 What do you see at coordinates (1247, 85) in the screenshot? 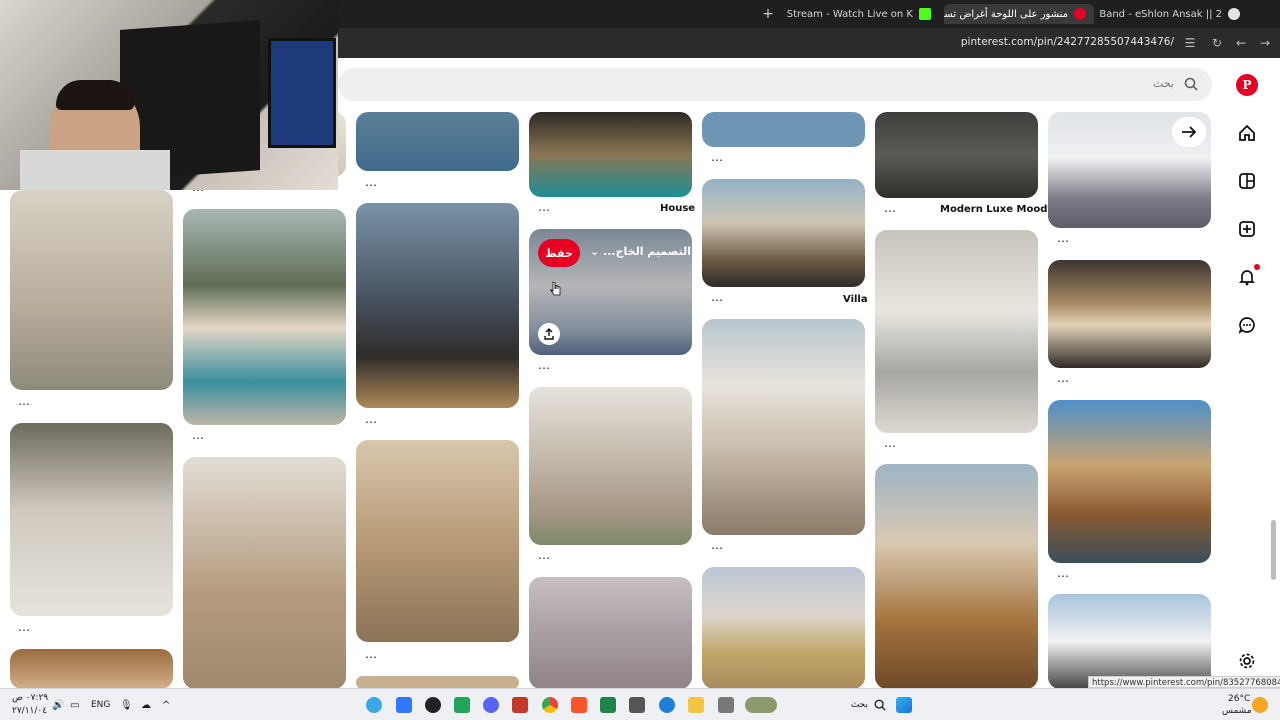
I see `pinterest-logo-icon: P` at bounding box center [1247, 85].